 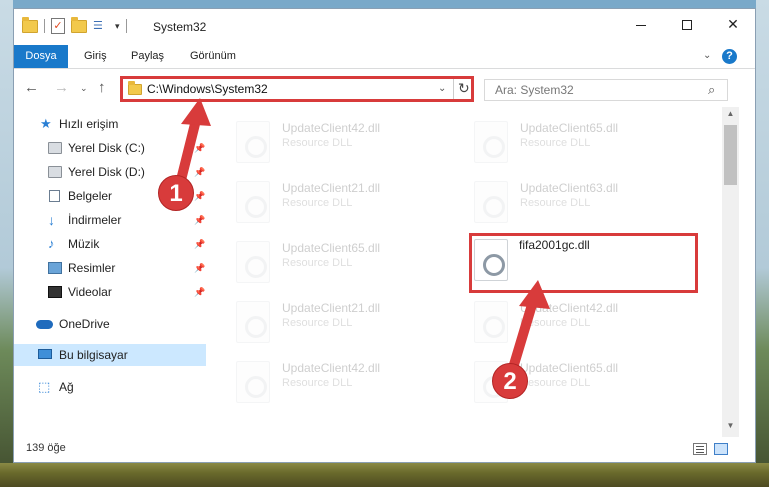 I want to click on sidebar-item-this-pc: Bu bilgisayar, so click(x=110, y=355).